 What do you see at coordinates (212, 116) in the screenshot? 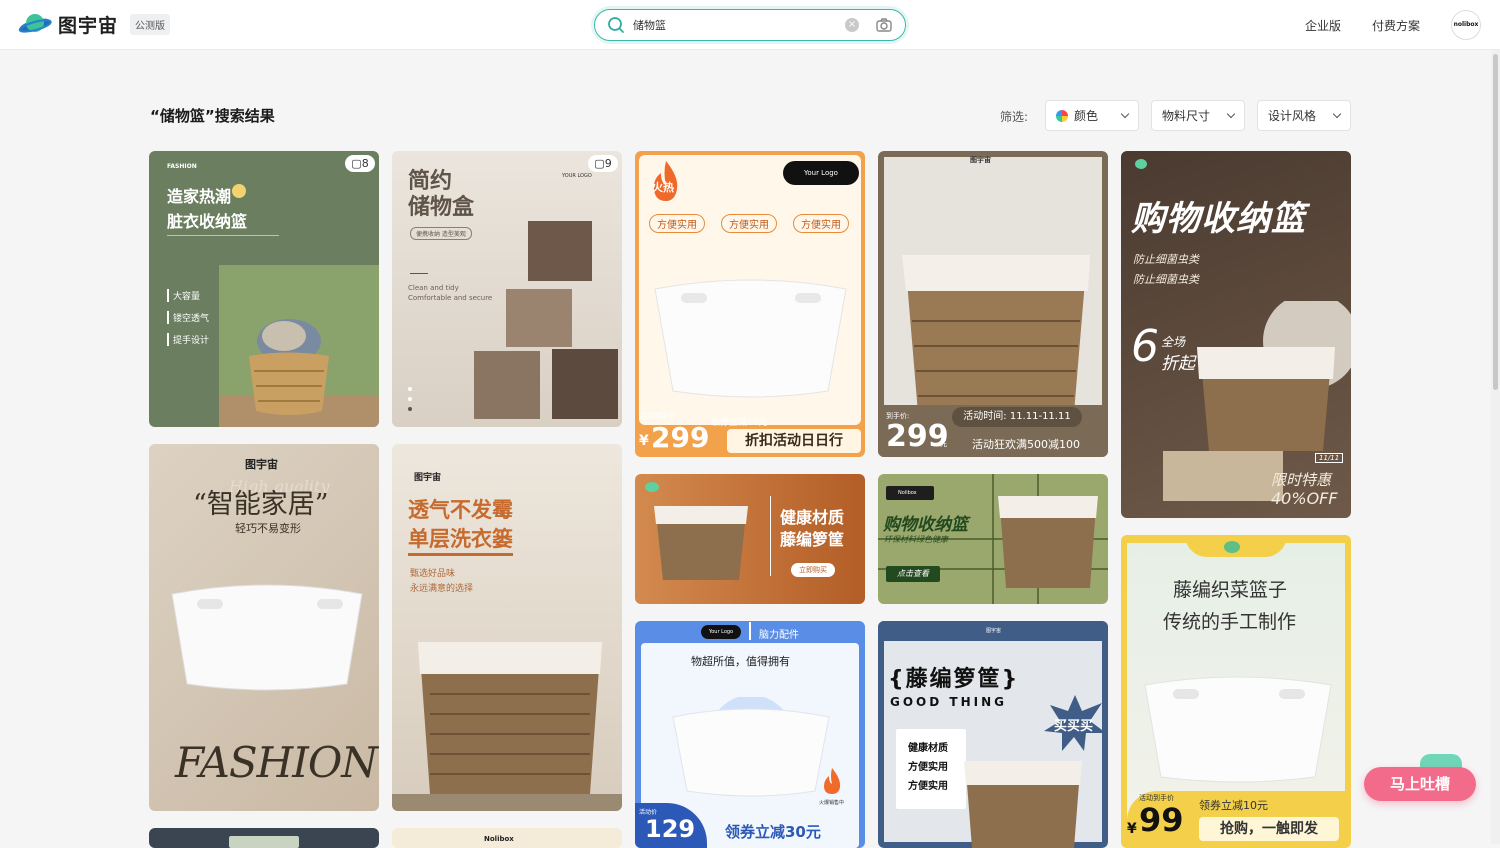
I see `results-title: “储物篮”搜索结果` at bounding box center [212, 116].